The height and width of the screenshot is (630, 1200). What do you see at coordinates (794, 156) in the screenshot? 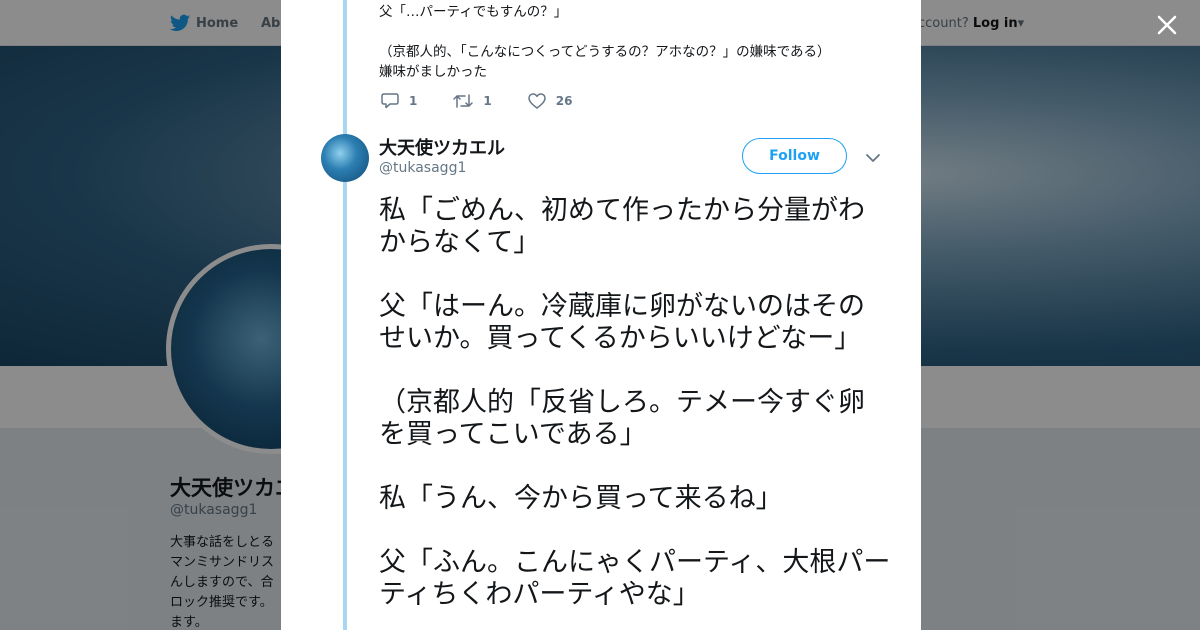
I see `follow-button: Follow` at bounding box center [794, 156].